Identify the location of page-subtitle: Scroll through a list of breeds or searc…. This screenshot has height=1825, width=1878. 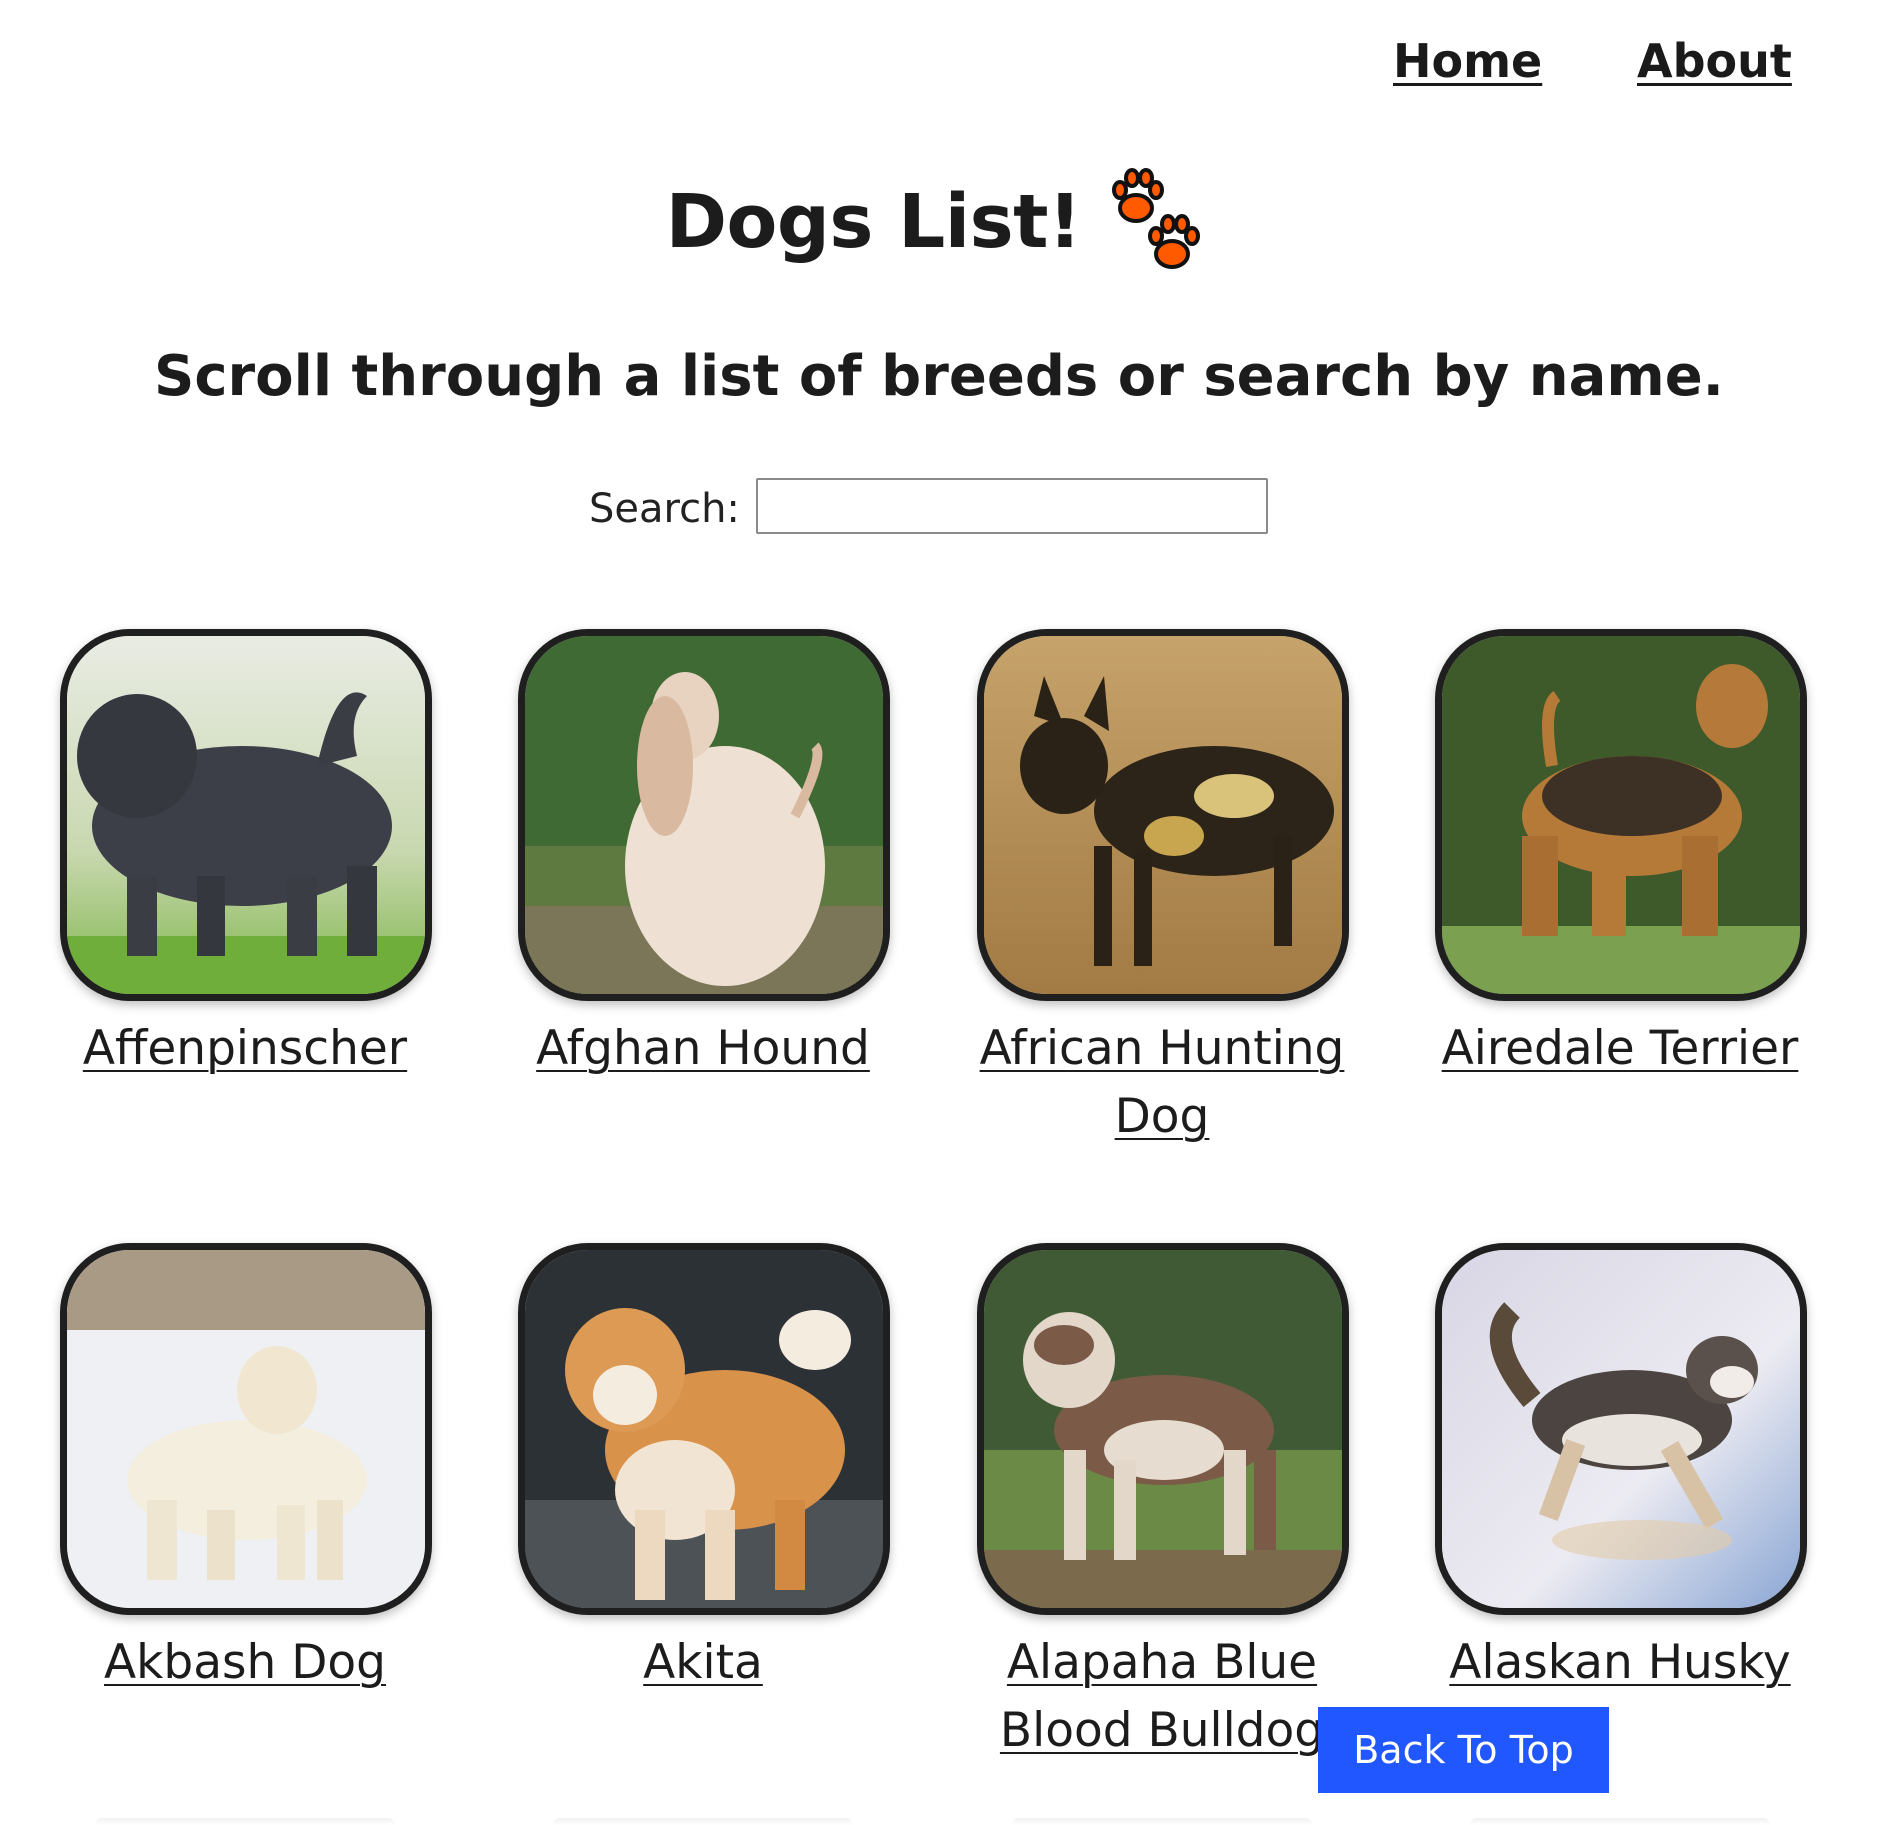
(939, 376).